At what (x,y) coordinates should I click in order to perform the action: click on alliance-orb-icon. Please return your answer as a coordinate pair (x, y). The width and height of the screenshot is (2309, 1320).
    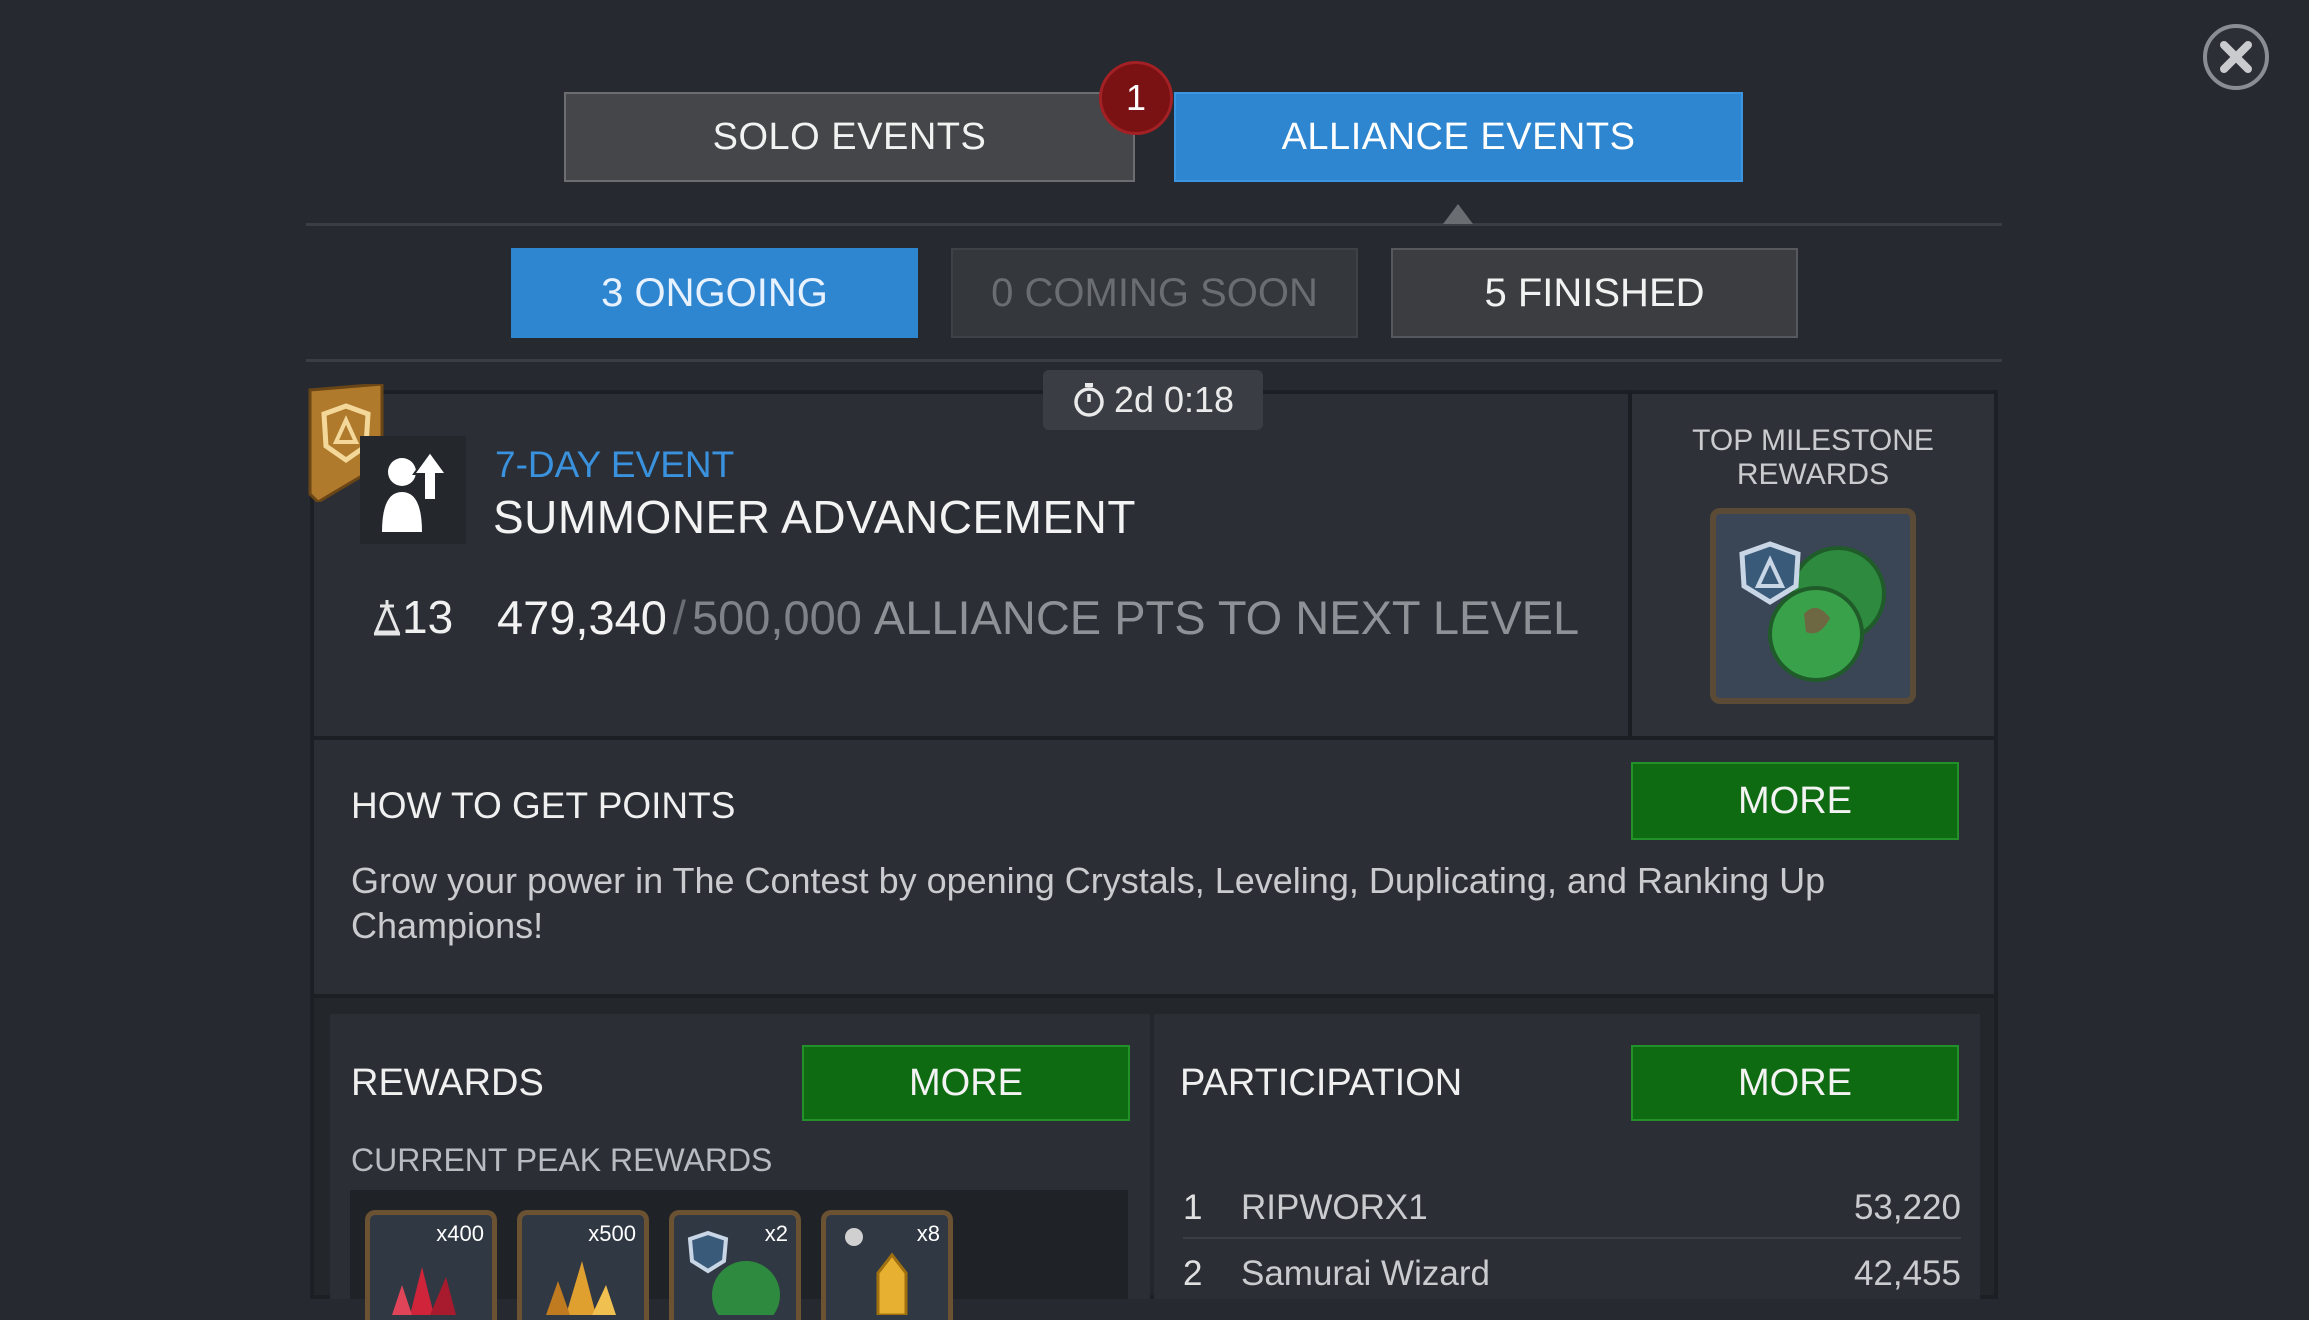
    Looking at the image, I should click on (1812, 611).